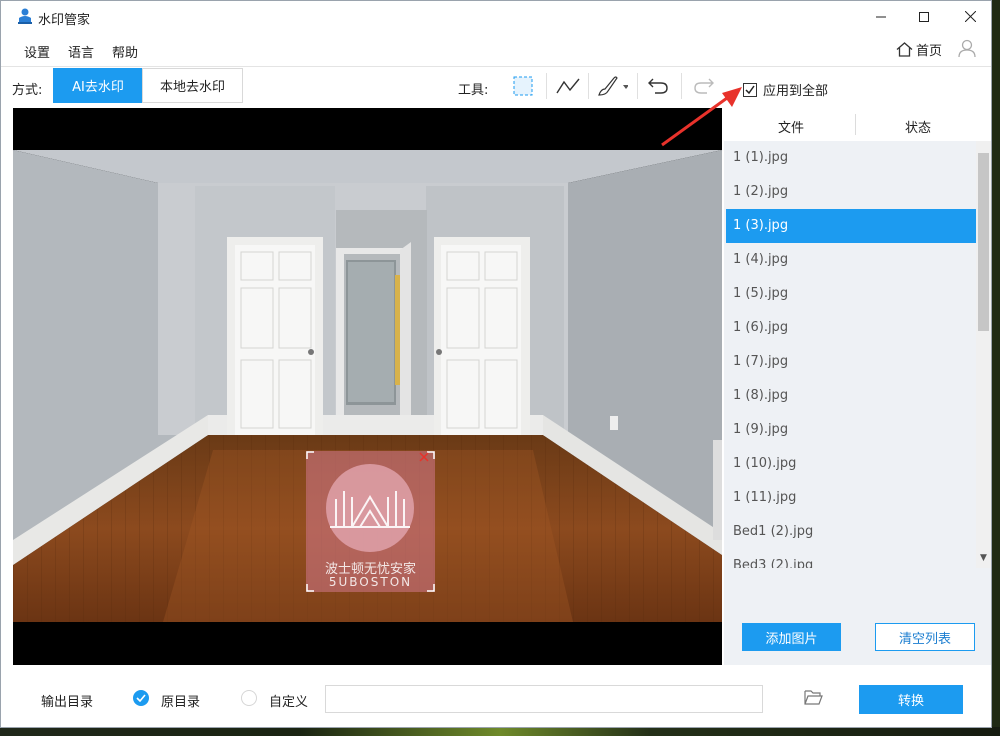 The width and height of the screenshot is (1000, 736). What do you see at coordinates (851, 226) in the screenshot?
I see `file-row-selected: 1 (3).jpg` at bounding box center [851, 226].